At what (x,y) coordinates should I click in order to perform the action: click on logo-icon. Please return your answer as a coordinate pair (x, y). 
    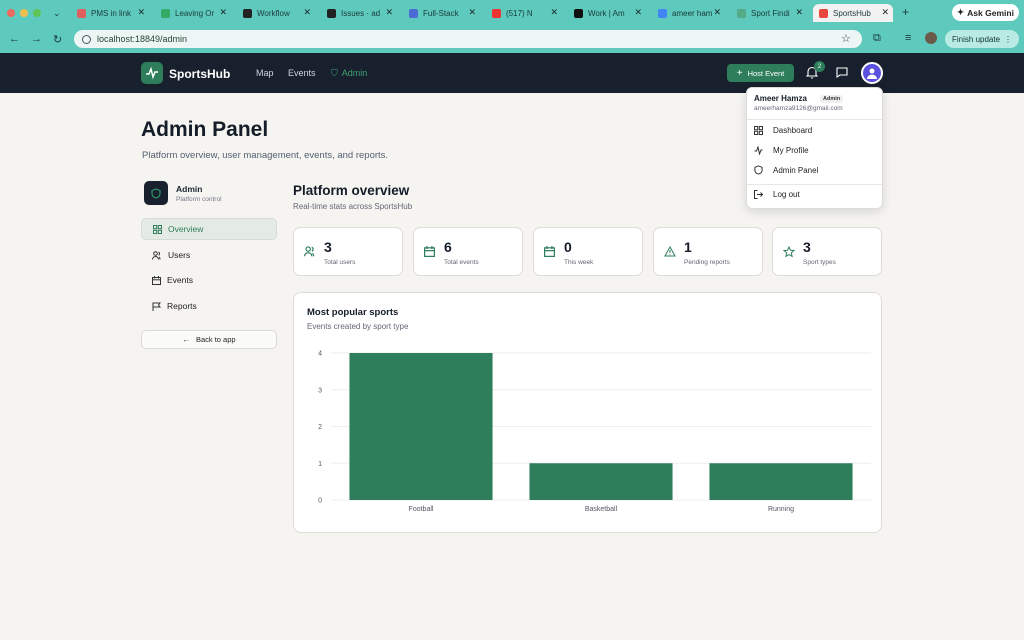
    Looking at the image, I should click on (152, 73).